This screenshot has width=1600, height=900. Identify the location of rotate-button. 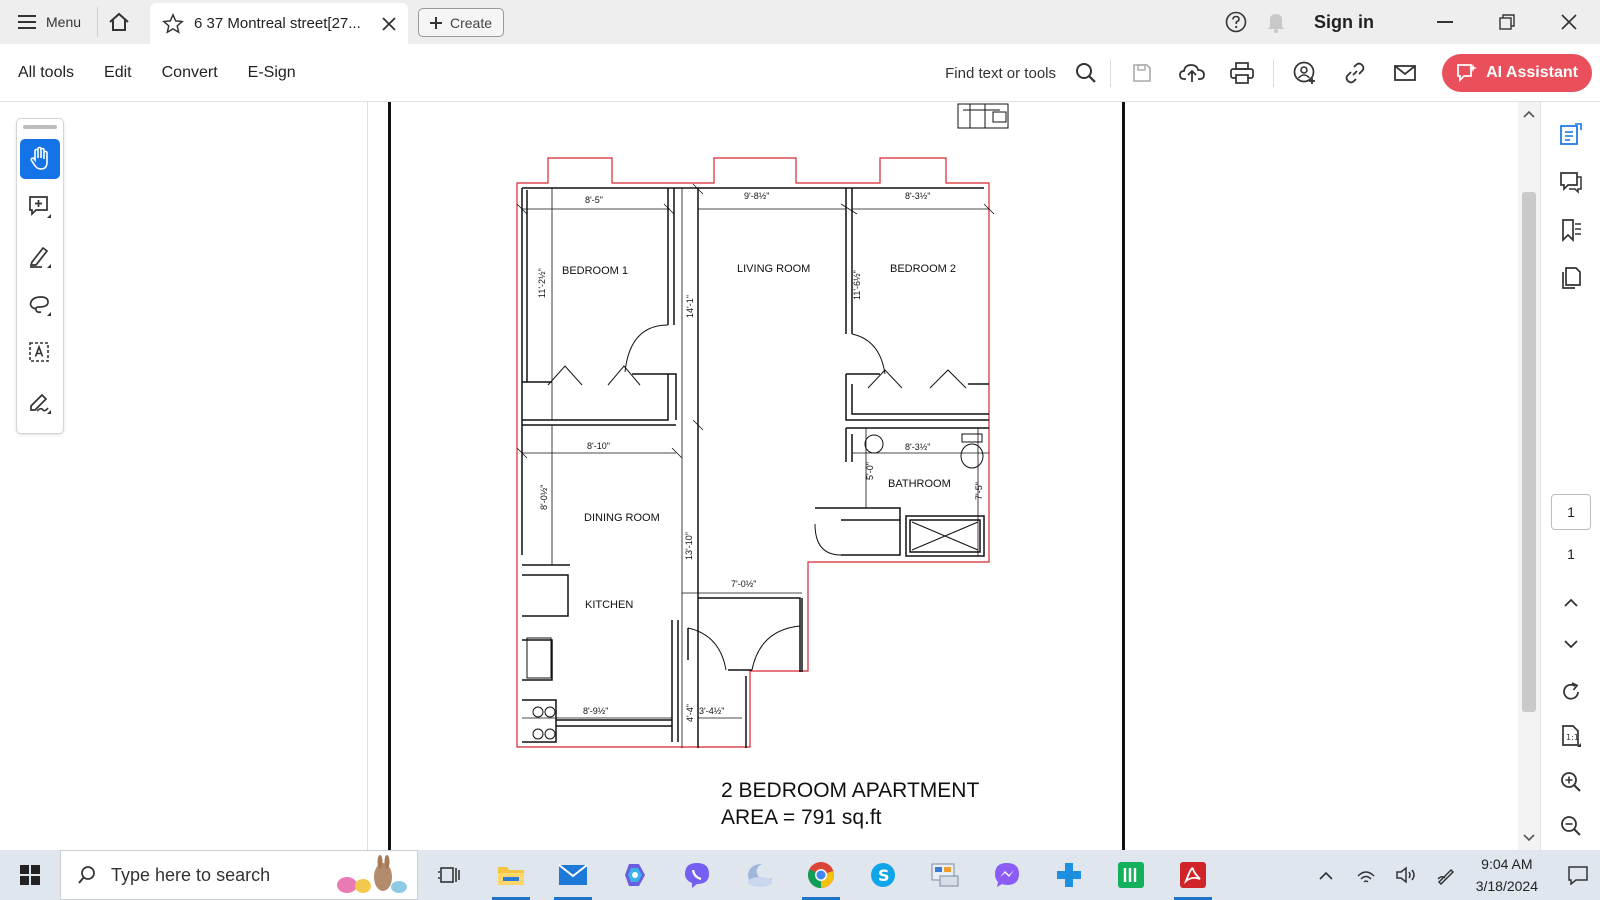
(1571, 692).